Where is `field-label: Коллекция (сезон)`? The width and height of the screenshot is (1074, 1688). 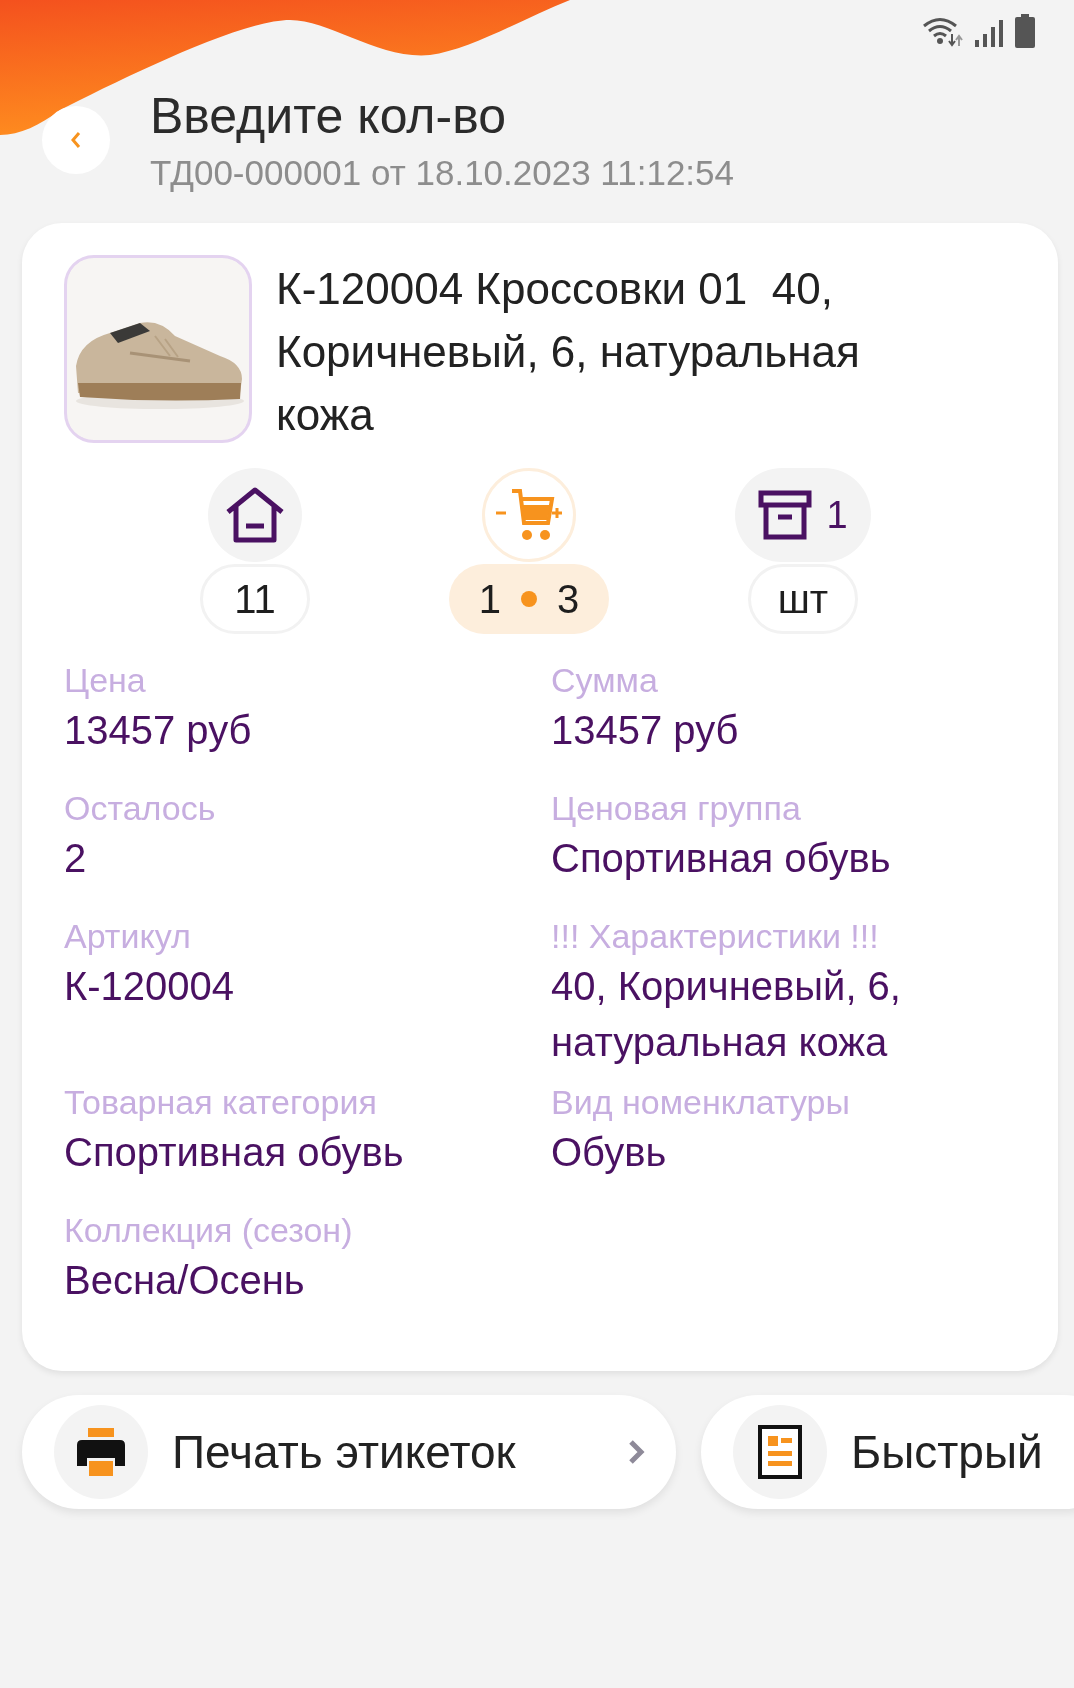
field-label: Коллекция (сезон) is located at coordinates (209, 1230).